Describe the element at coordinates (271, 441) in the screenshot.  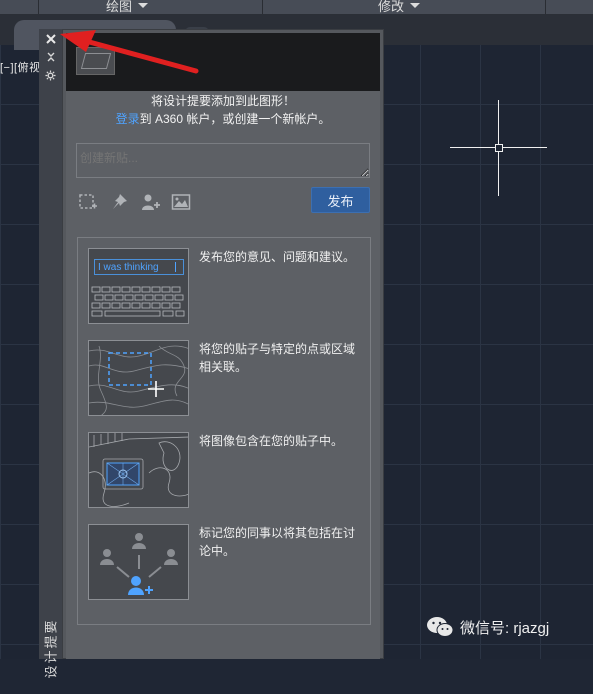
I see `tip-text: 将图像包含在您的贴子中。` at that location.